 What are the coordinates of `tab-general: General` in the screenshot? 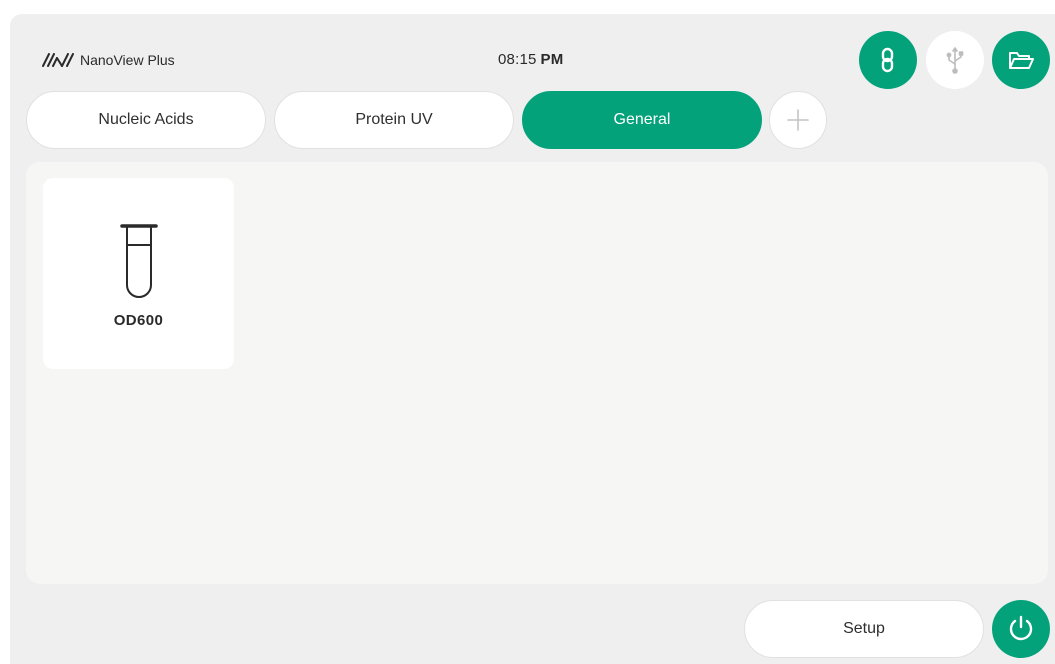 It's located at (642, 120).